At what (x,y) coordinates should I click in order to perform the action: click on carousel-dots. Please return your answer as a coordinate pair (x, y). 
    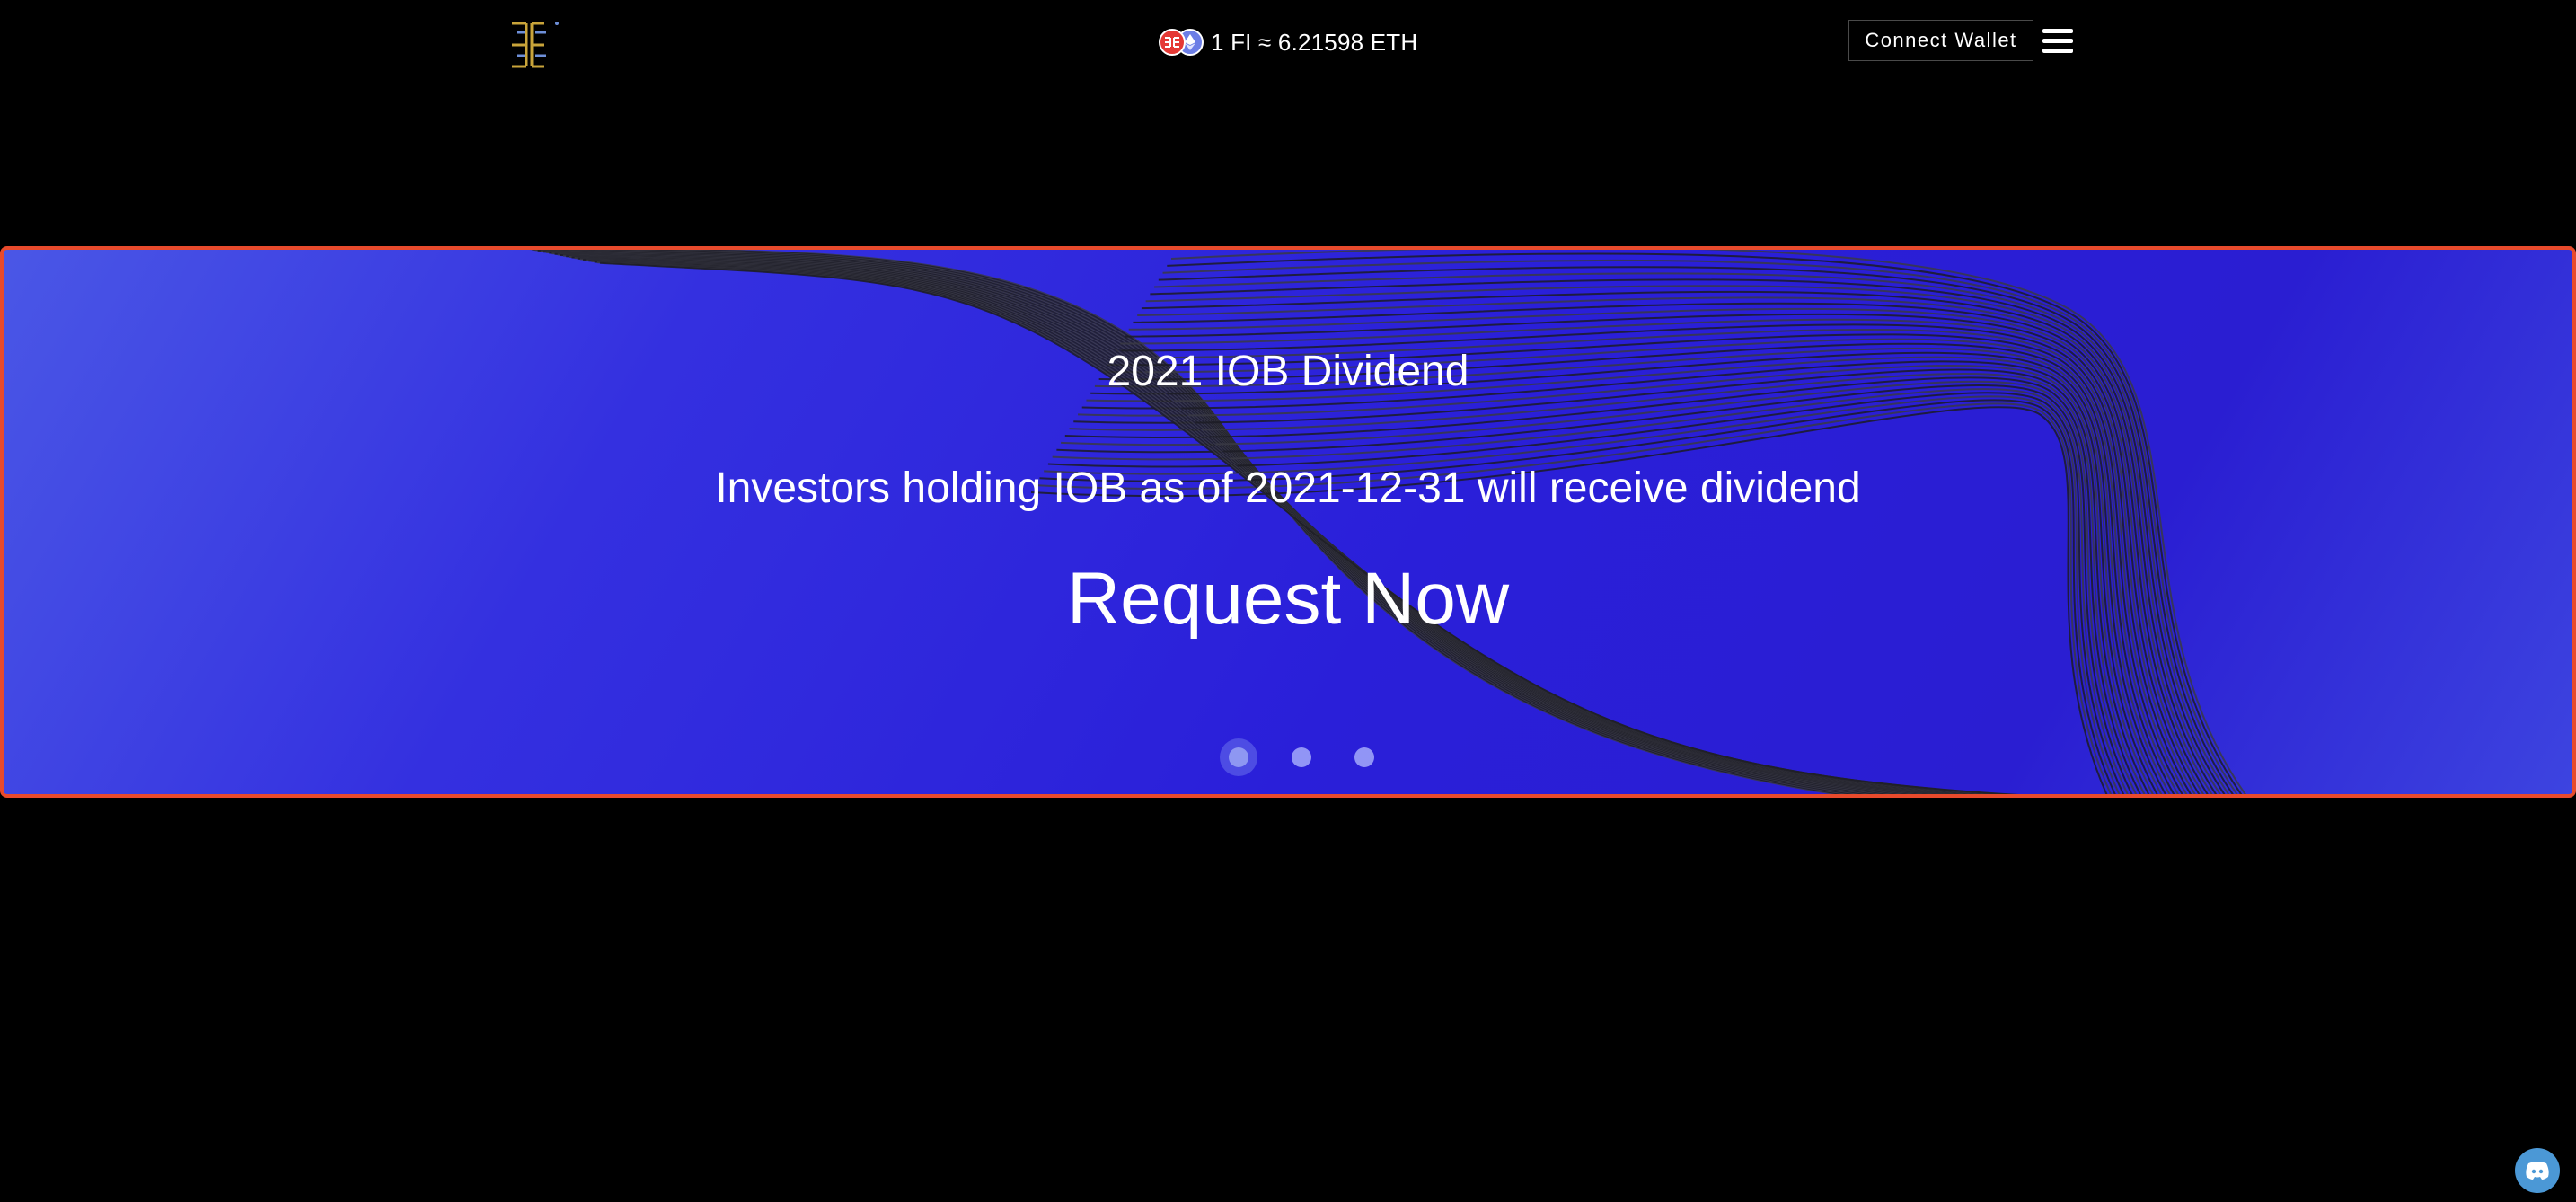
    Looking at the image, I should click on (1297, 756).